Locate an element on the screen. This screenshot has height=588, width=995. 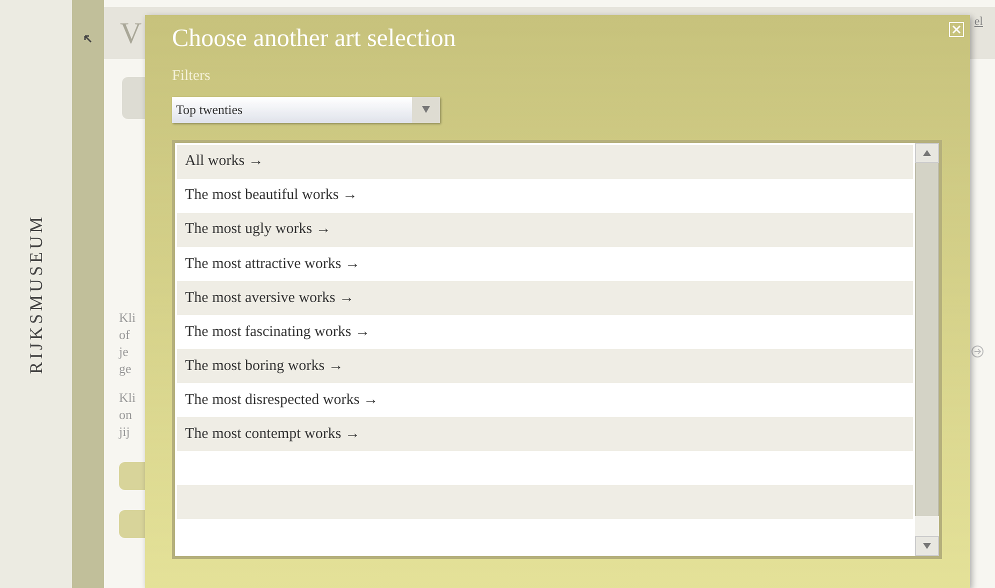
paragraph-line: ge is located at coordinates (125, 368).